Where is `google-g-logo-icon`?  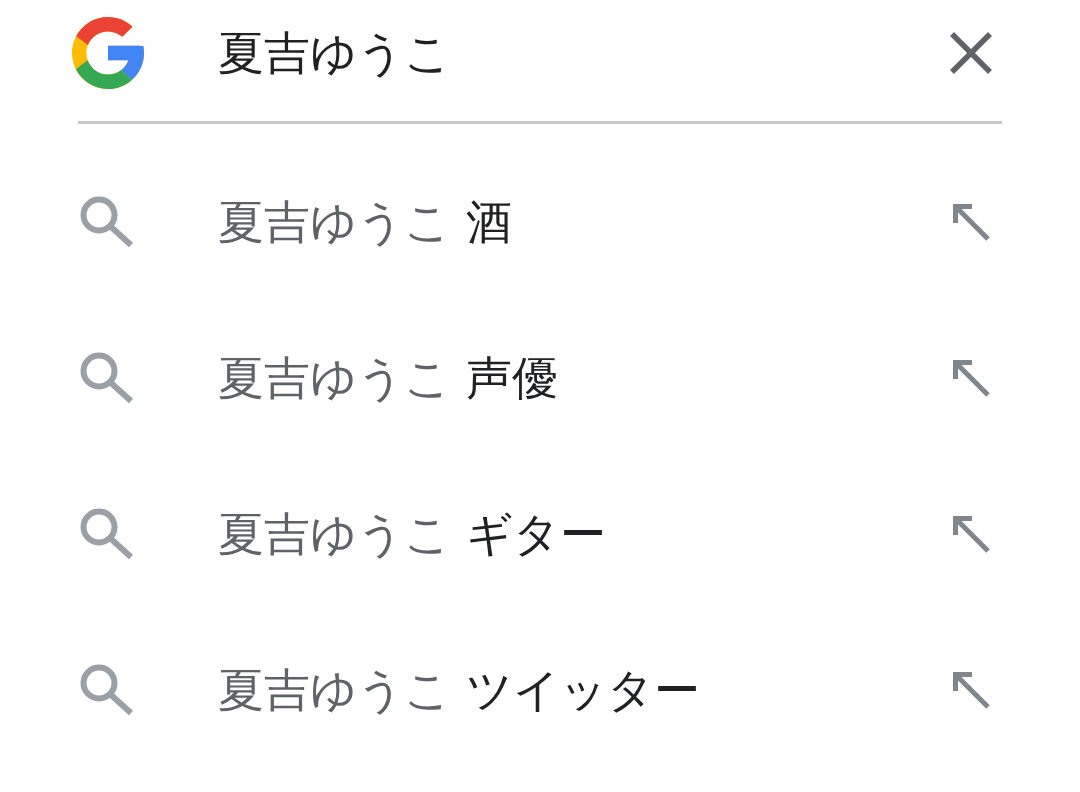
google-g-logo-icon is located at coordinates (108, 53).